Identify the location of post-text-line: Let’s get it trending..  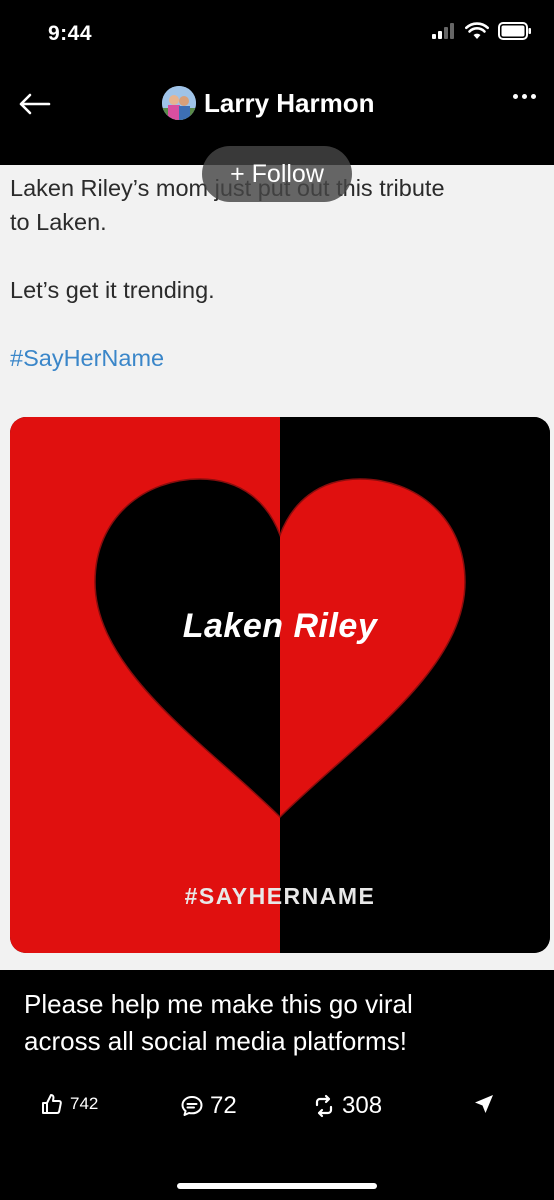
(112, 290).